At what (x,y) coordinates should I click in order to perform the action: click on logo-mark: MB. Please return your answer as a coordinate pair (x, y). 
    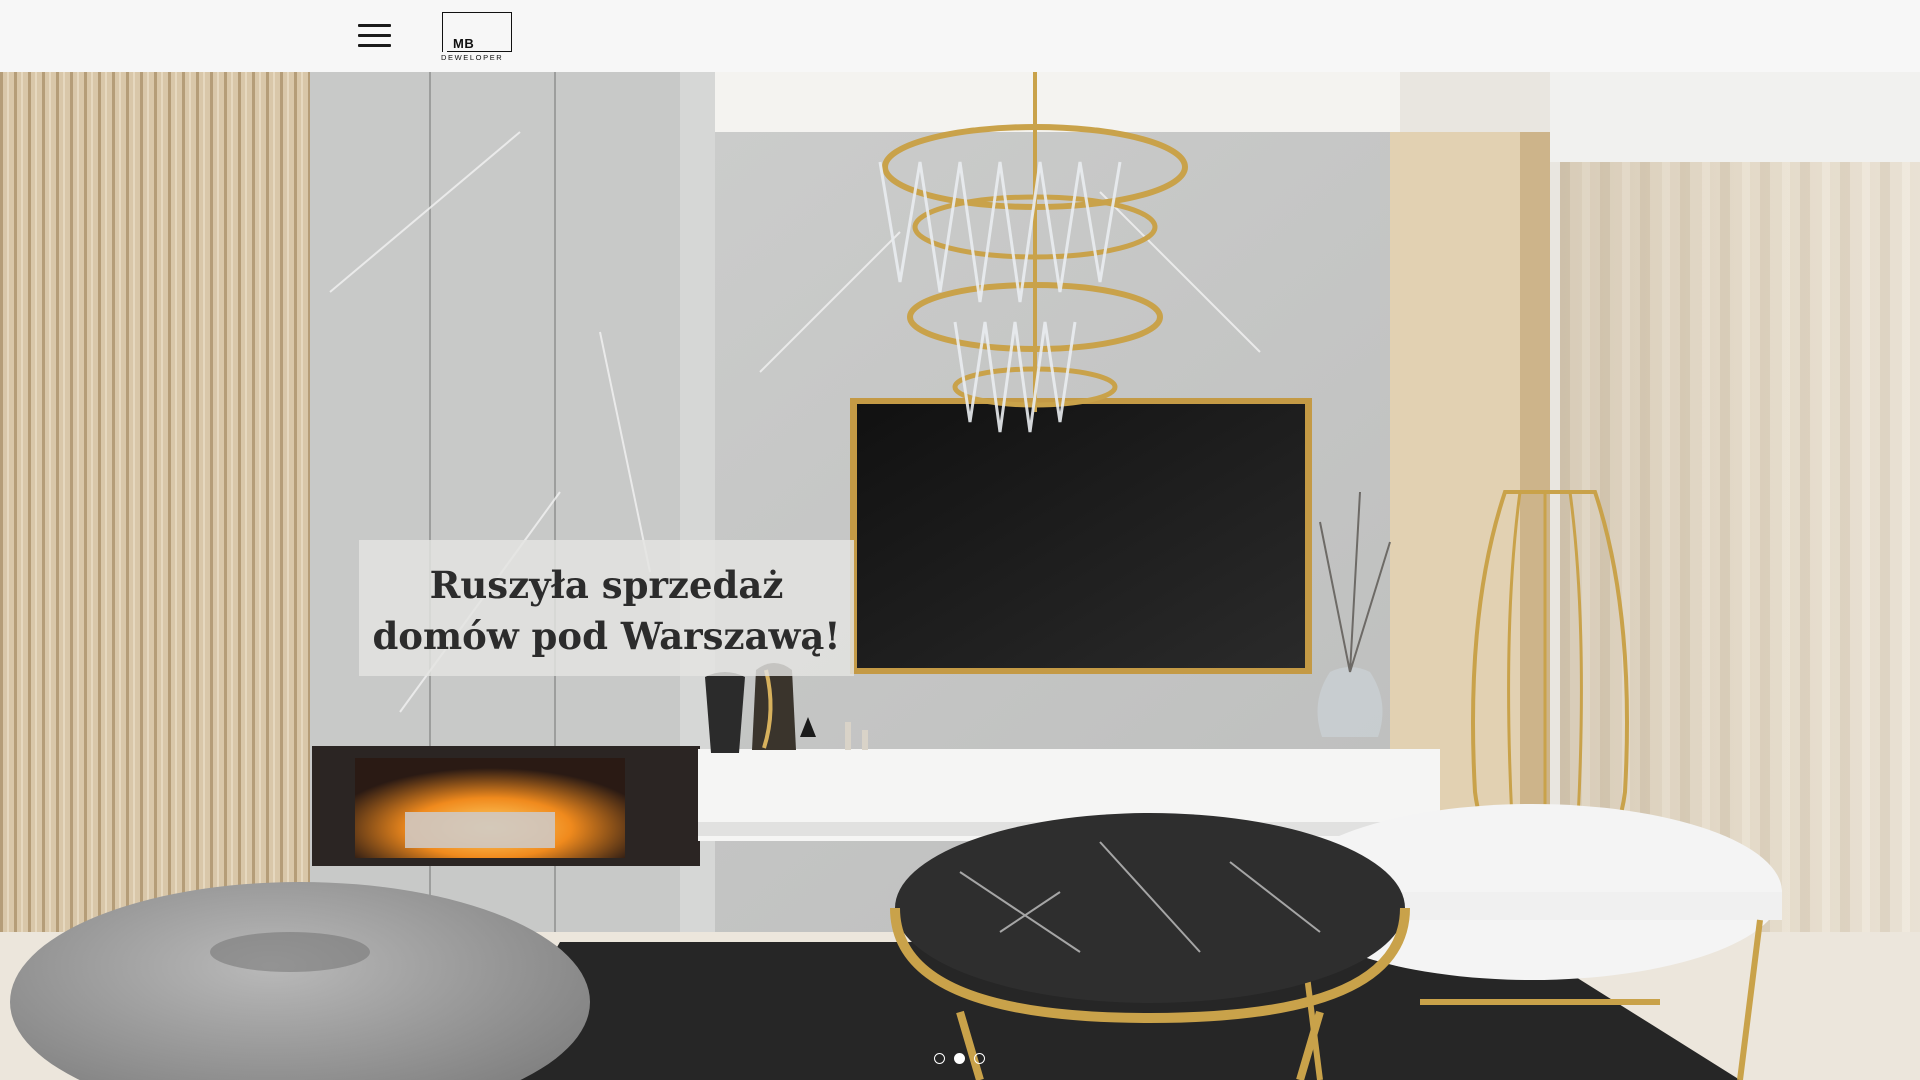
    Looking at the image, I should click on (464, 43).